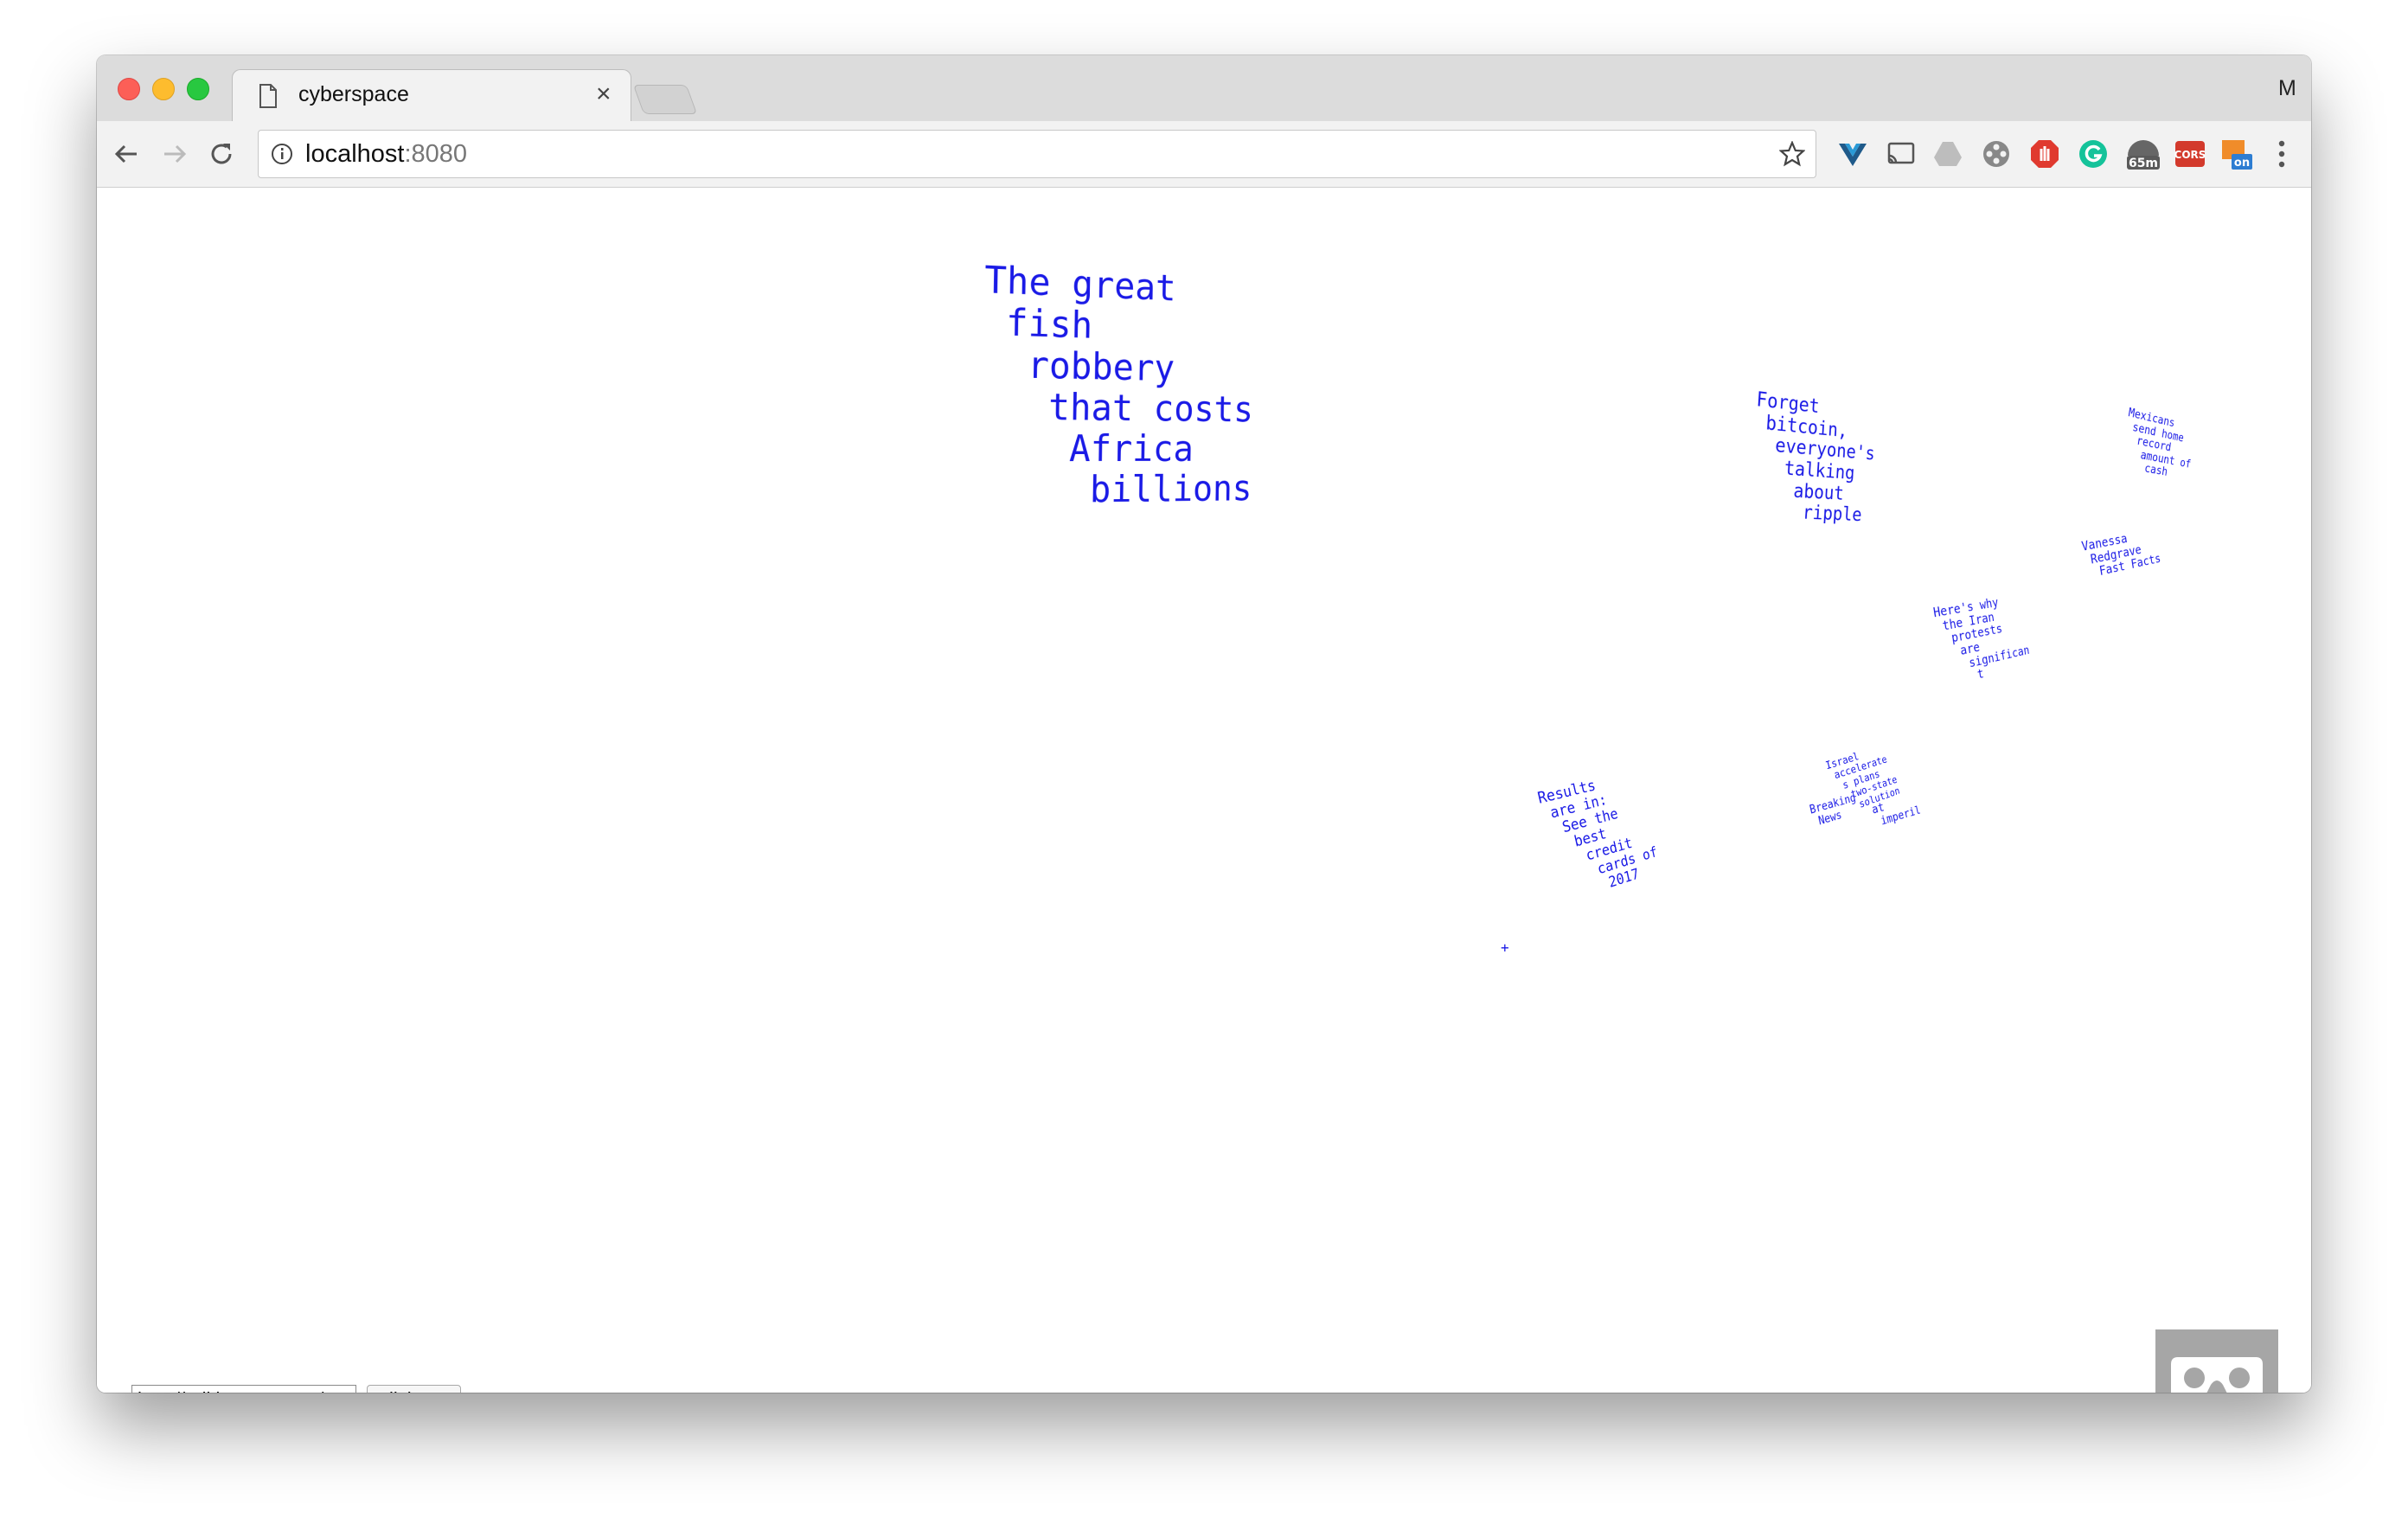 Image resolution: width=2408 pixels, height=1531 pixels. I want to click on vr-mode-button, so click(2216, 1361).